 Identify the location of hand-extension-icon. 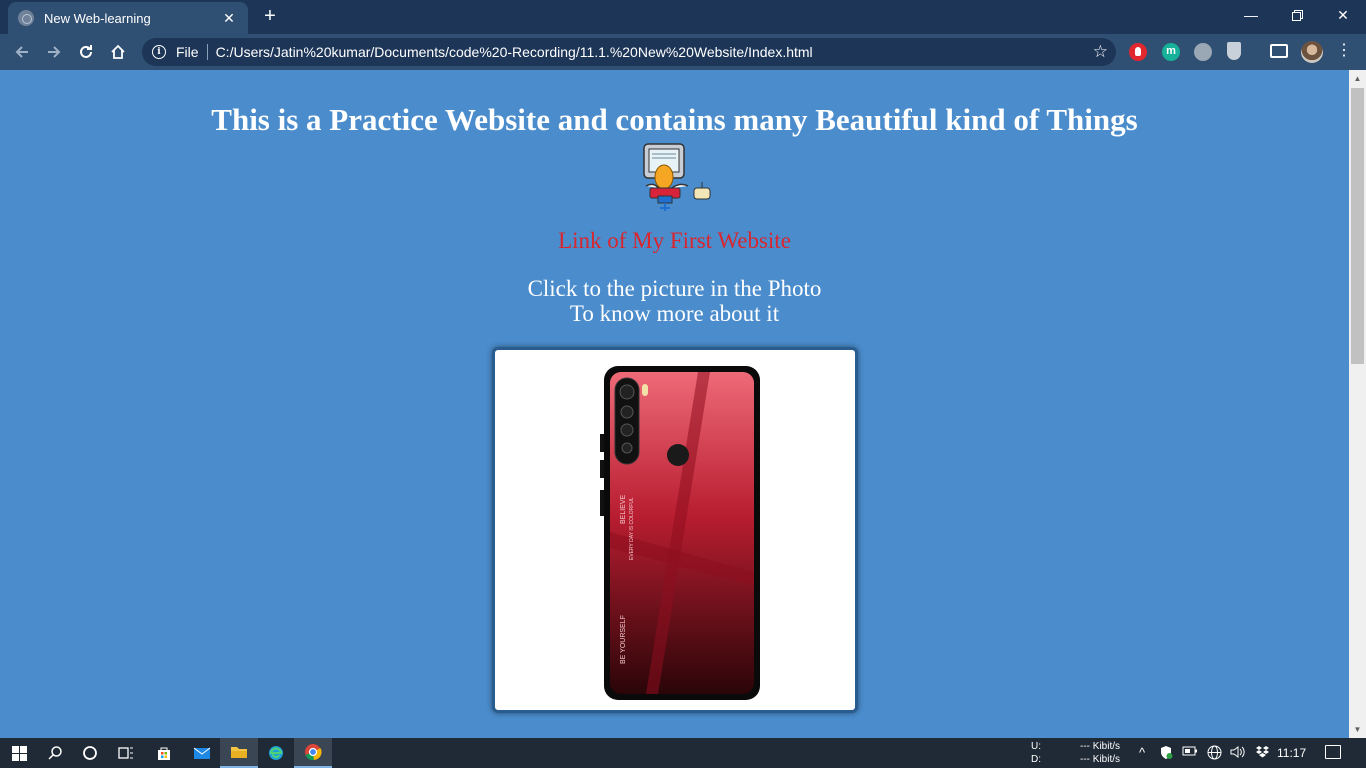
(1138, 52).